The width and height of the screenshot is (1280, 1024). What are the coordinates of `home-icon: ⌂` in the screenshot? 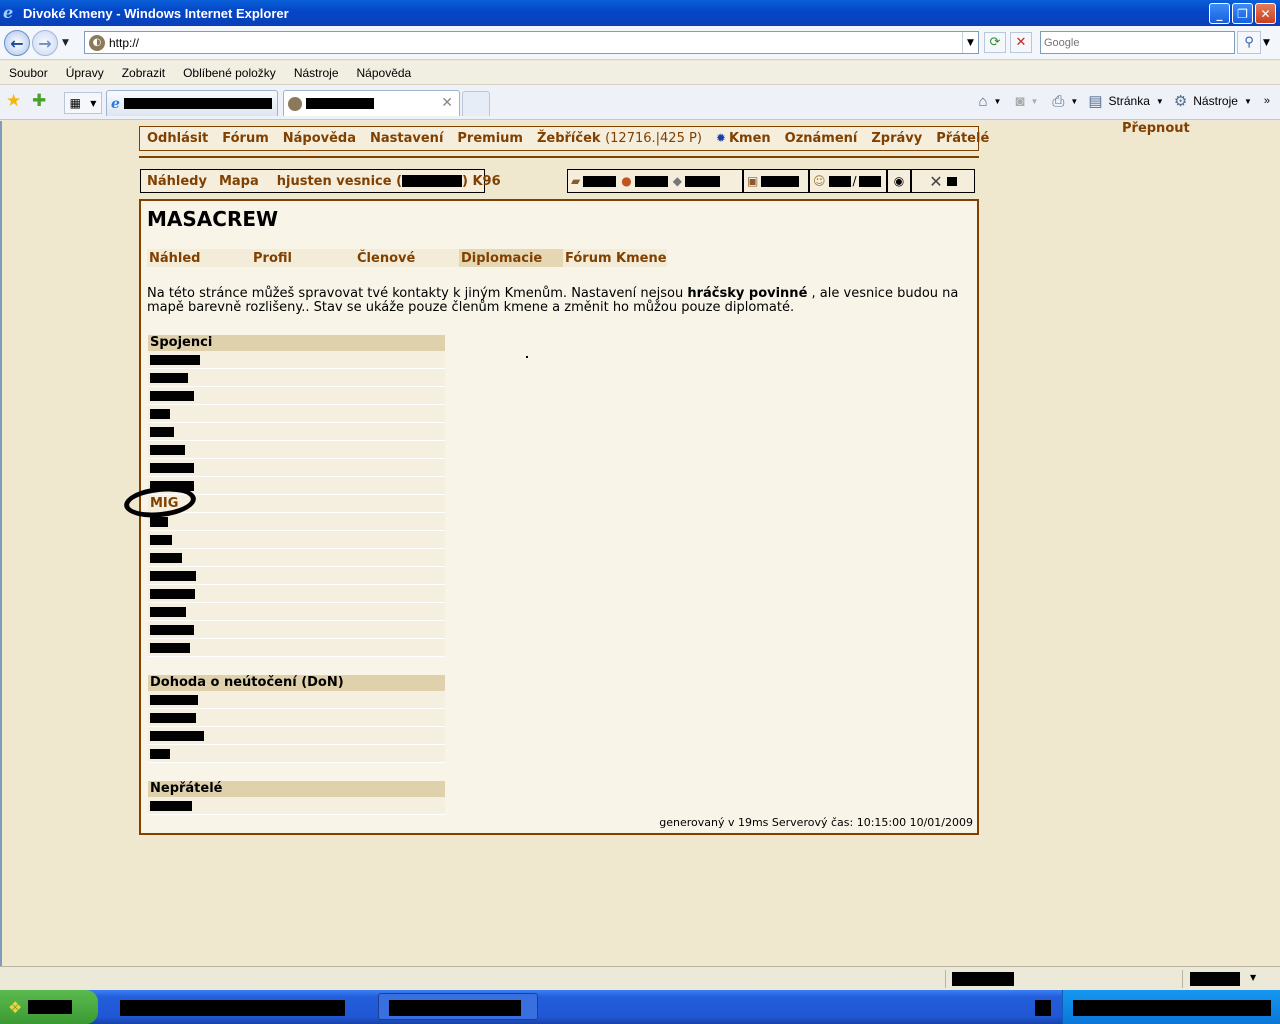 It's located at (982, 101).